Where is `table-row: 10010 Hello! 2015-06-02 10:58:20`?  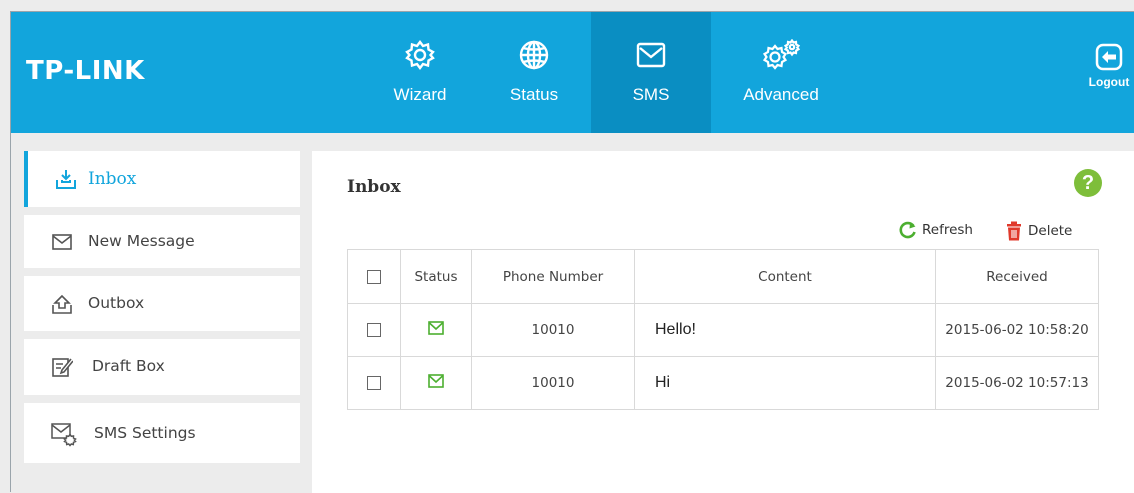
table-row: 10010 Hello! 2015-06-02 10:58:20 is located at coordinates (723, 330).